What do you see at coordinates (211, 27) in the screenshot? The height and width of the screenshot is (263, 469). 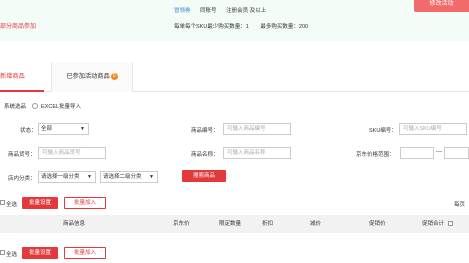 I see `min-purchase-text: 每单每个SKU最少购买数量：1` at bounding box center [211, 27].